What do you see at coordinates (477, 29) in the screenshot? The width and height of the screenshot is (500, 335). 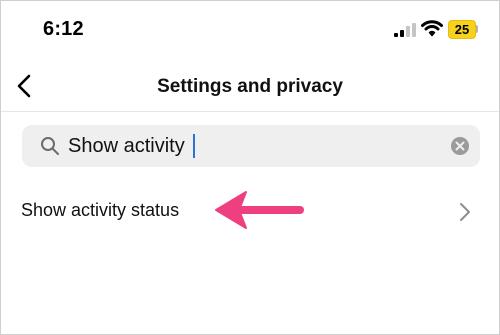 I see `battery-cap` at bounding box center [477, 29].